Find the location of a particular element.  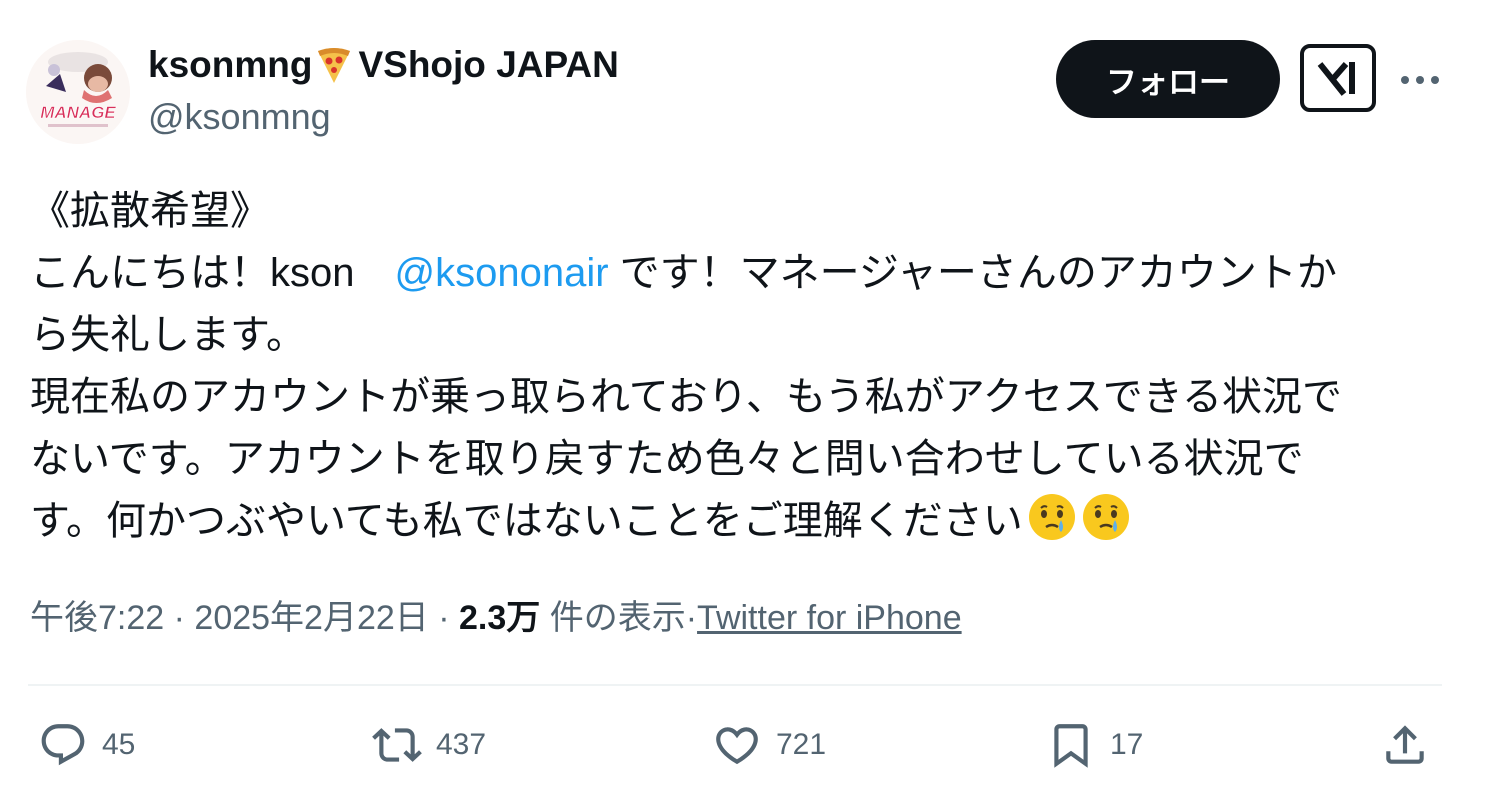

retweet-button: 437 is located at coordinates (429, 745).